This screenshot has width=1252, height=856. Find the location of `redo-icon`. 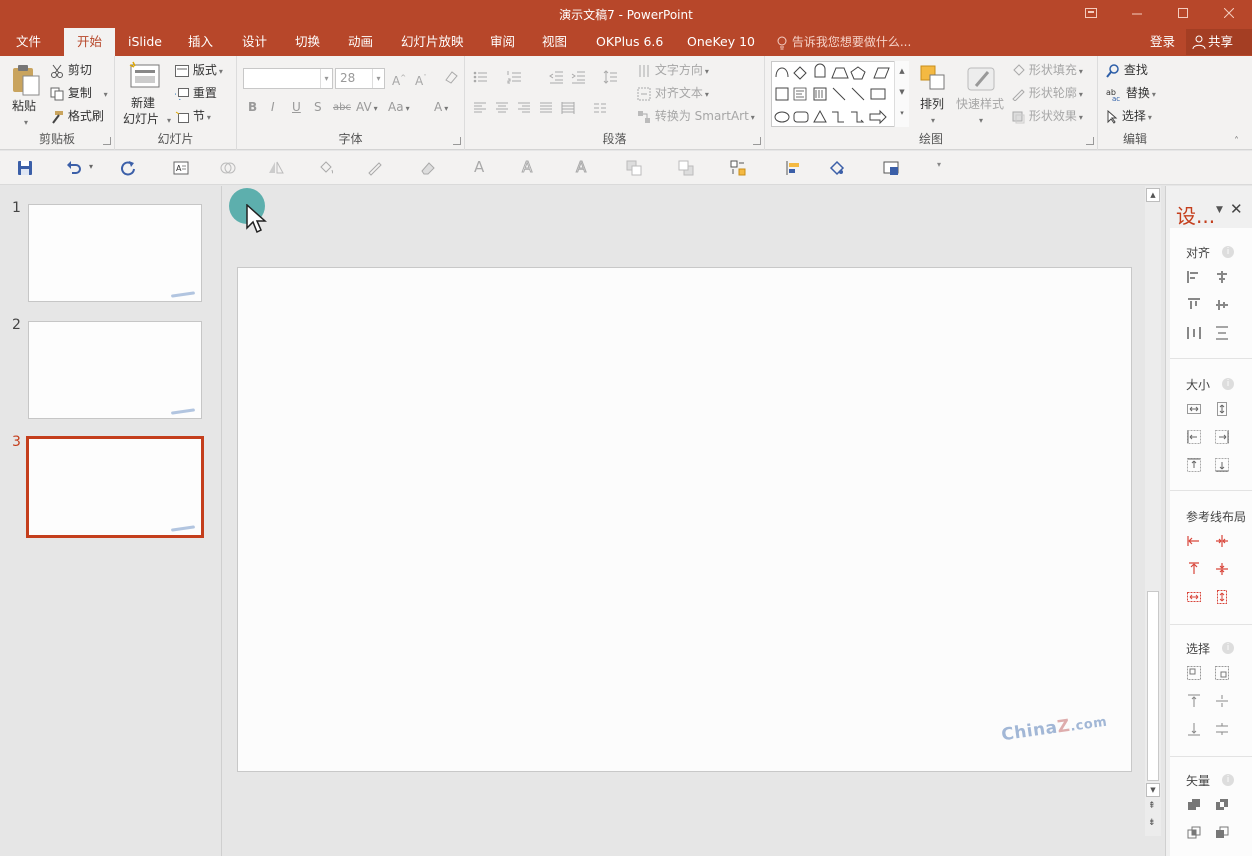

redo-icon is located at coordinates (128, 168).